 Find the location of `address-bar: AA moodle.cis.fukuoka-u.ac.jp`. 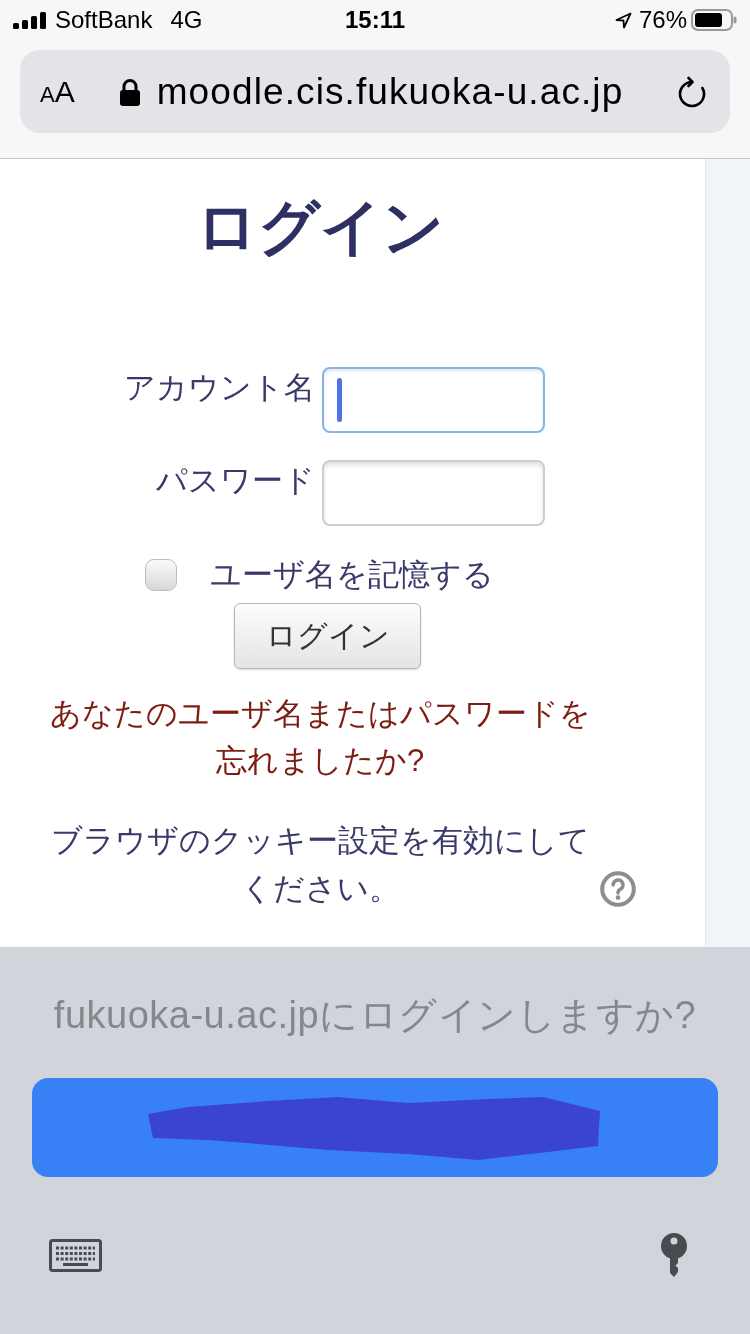

address-bar: AA moodle.cis.fukuoka-u.ac.jp is located at coordinates (375, 91).